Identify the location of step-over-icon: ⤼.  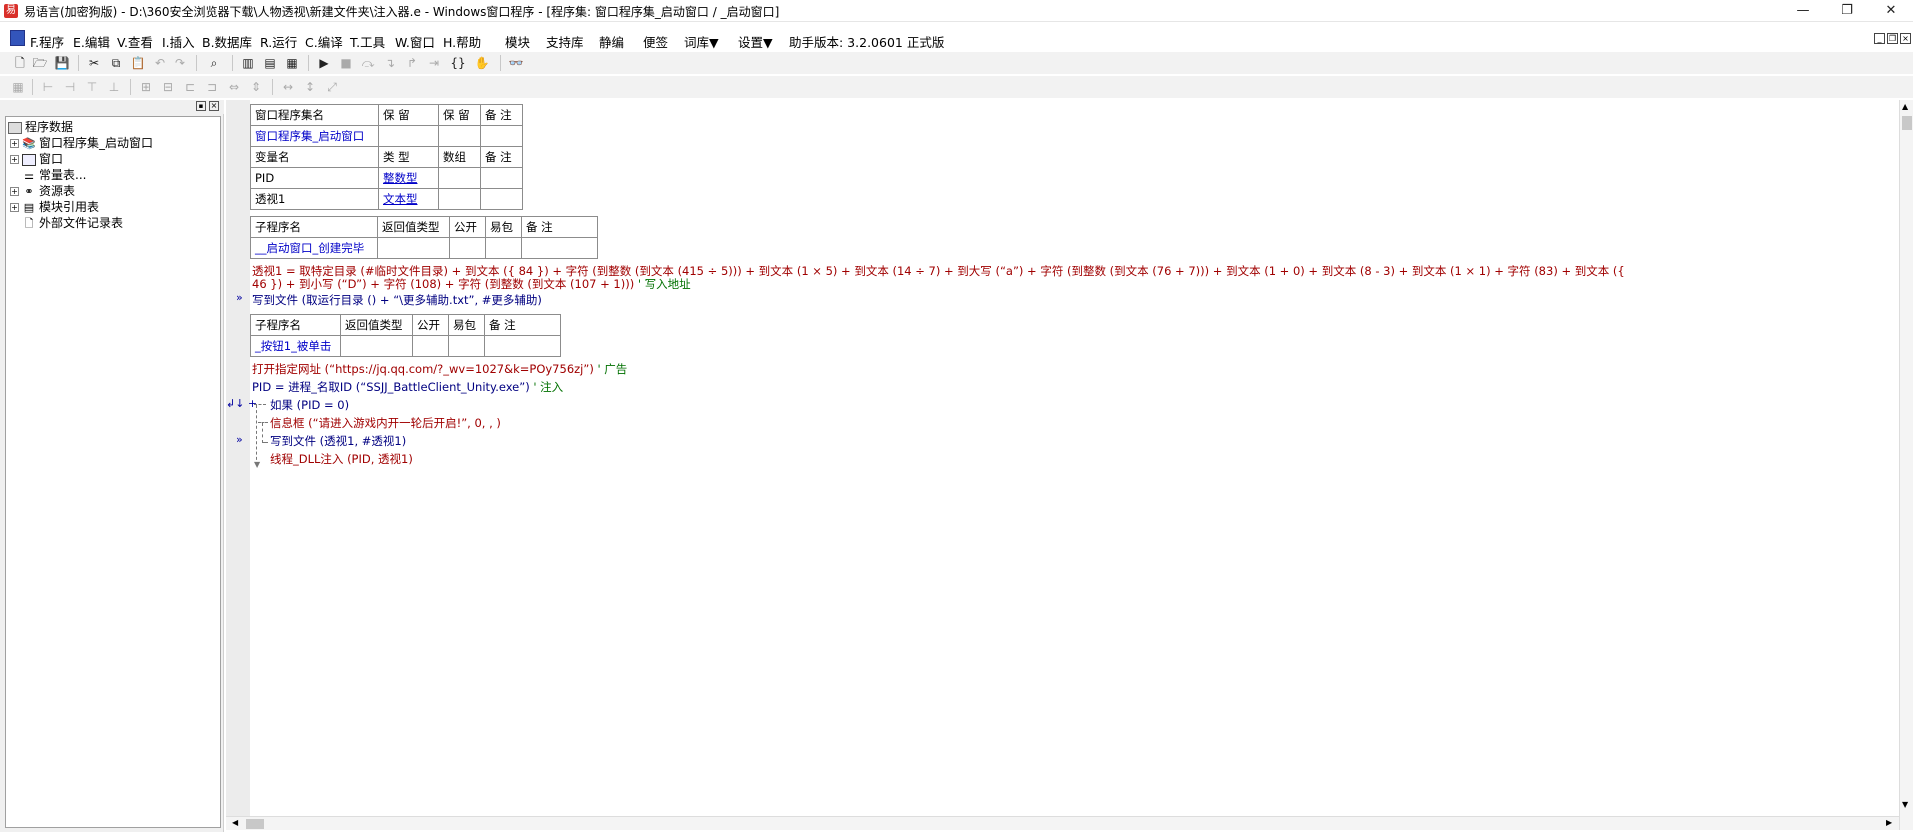
(368, 63).